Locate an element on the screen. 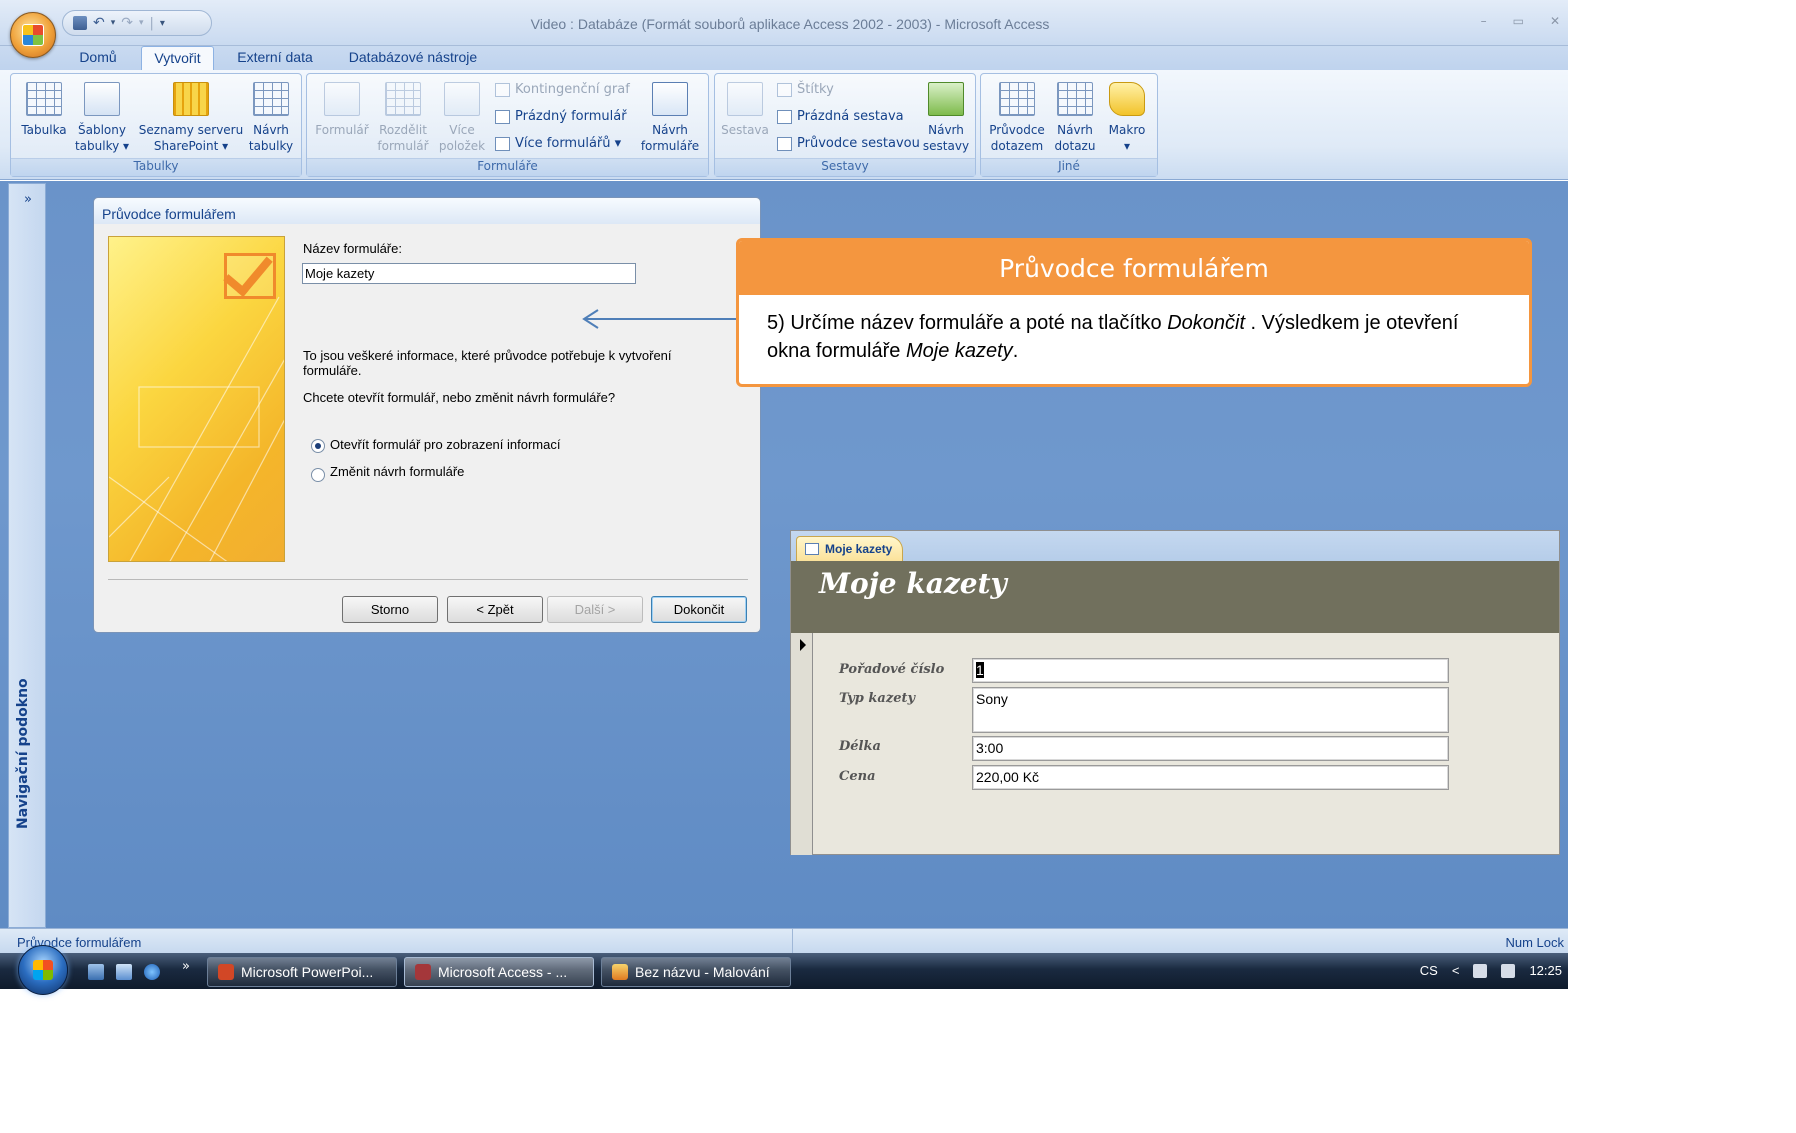  navrh-tabulky-button: Návrh tabulky is located at coordinates (271, 118).